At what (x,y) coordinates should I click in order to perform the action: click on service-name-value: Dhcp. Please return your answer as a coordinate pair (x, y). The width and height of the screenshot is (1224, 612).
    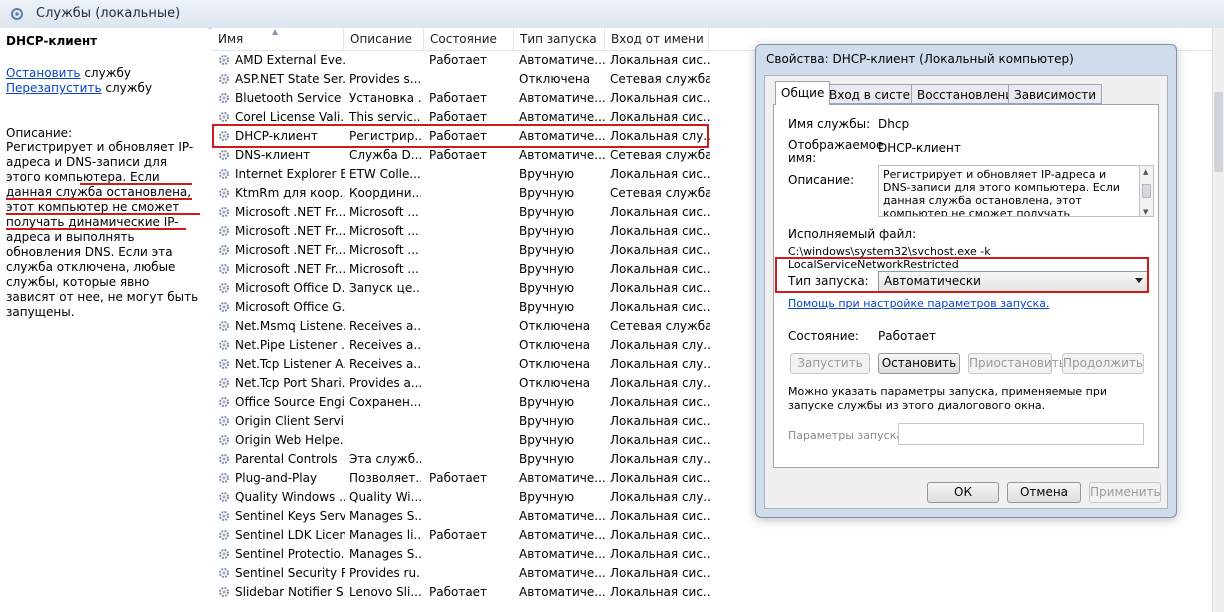
    Looking at the image, I should click on (894, 124).